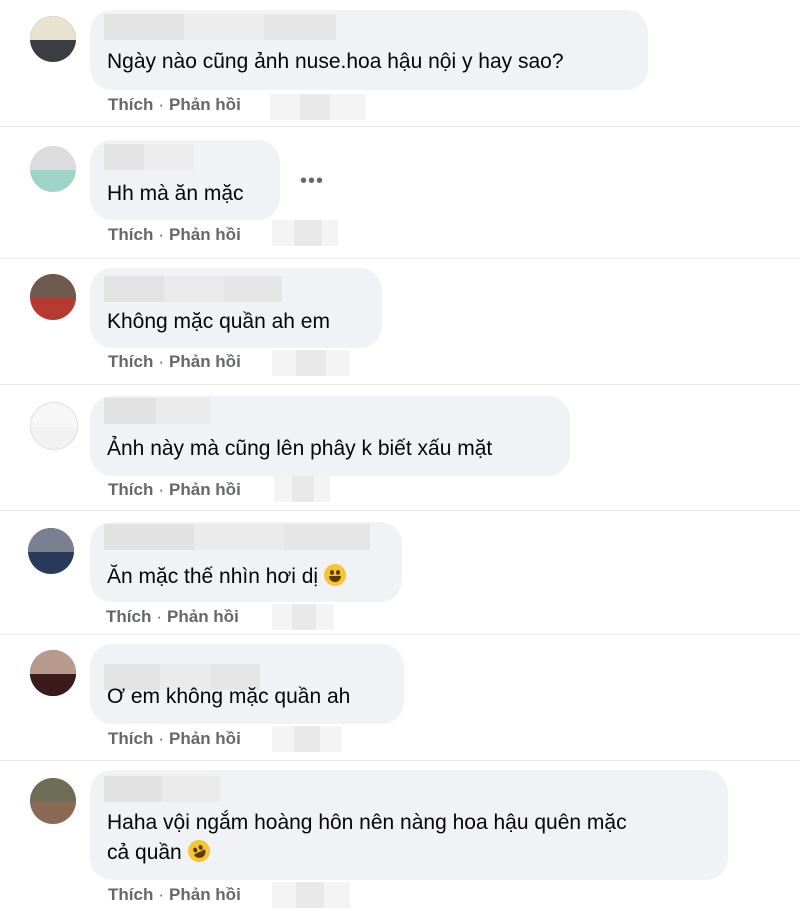 This screenshot has width=800, height=911. I want to click on comment-text-line-2: cả quần, so click(160, 852).